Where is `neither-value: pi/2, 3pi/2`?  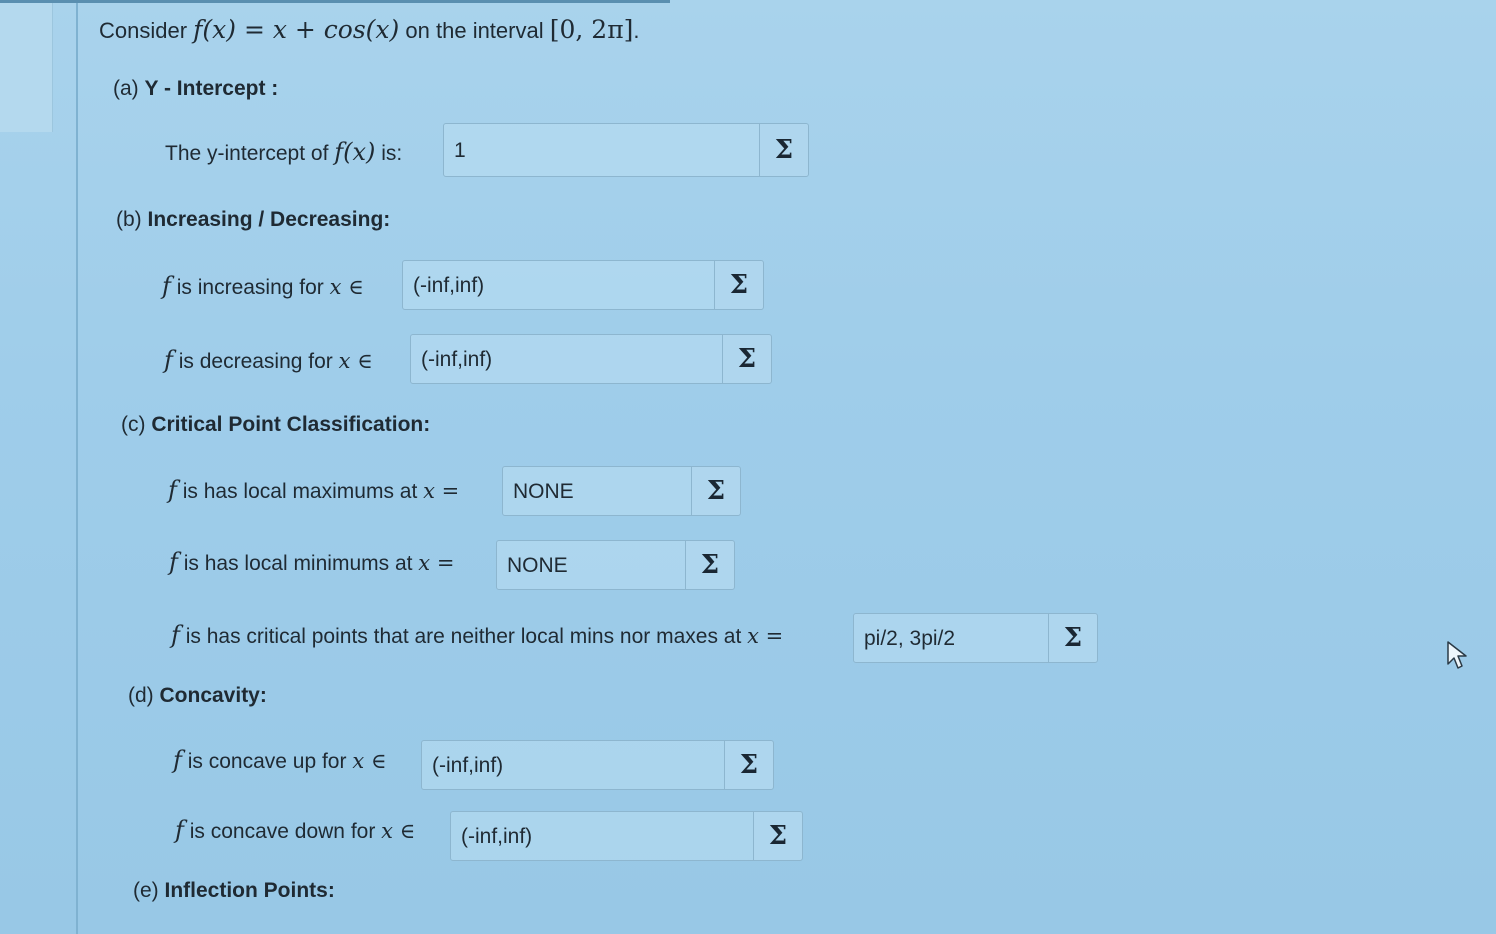 neither-value: pi/2, 3pi/2 is located at coordinates (909, 639).